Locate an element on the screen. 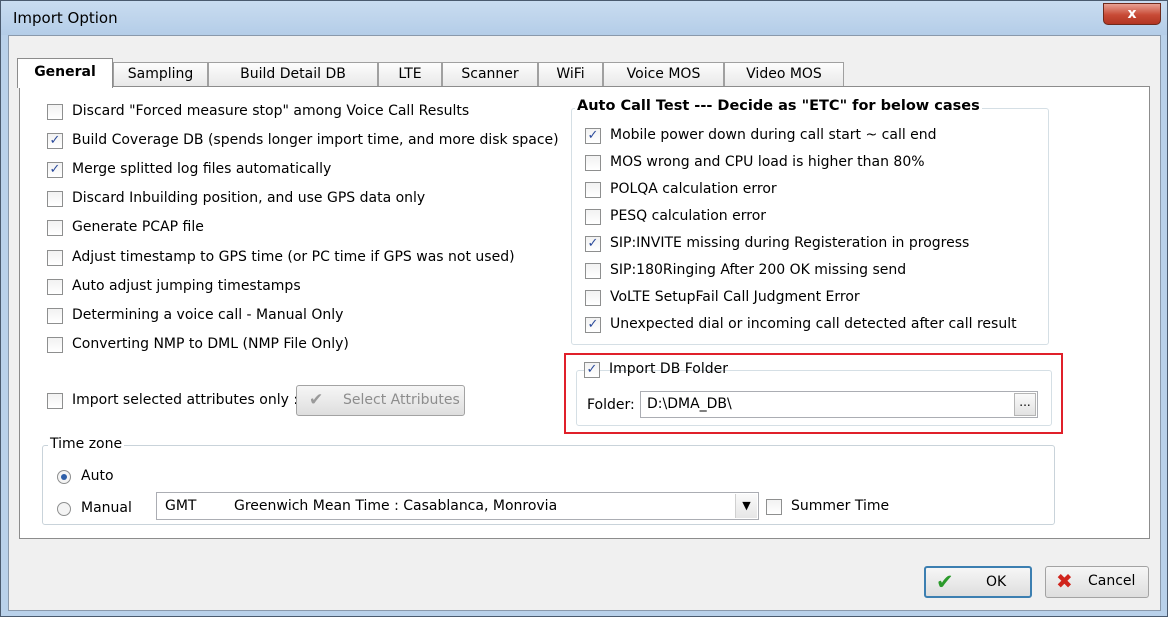 Image resolution: width=1168 pixels, height=617 pixels. button-label: Cancel is located at coordinates (1112, 581).